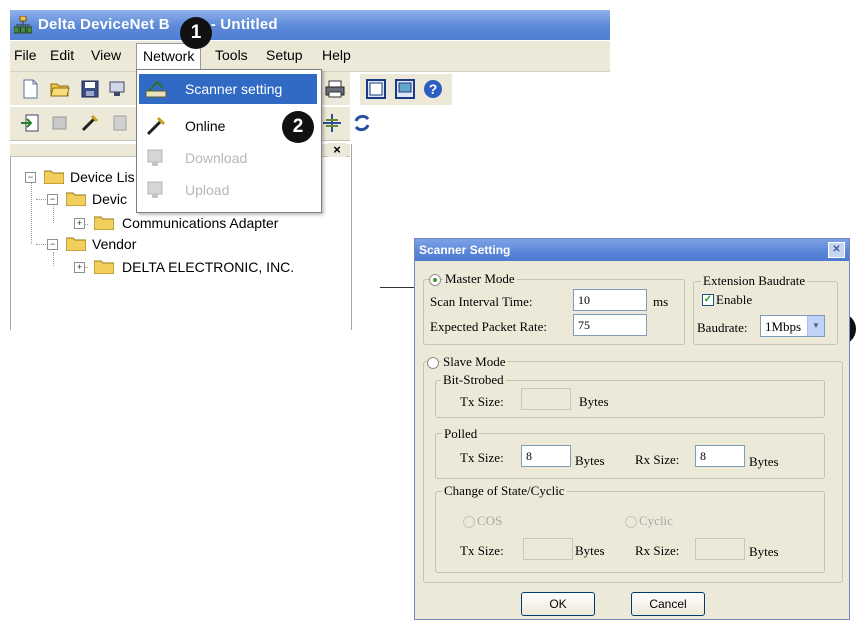  What do you see at coordinates (590, 550) in the screenshot?
I see `cos-tx-bytes: Bytes` at bounding box center [590, 550].